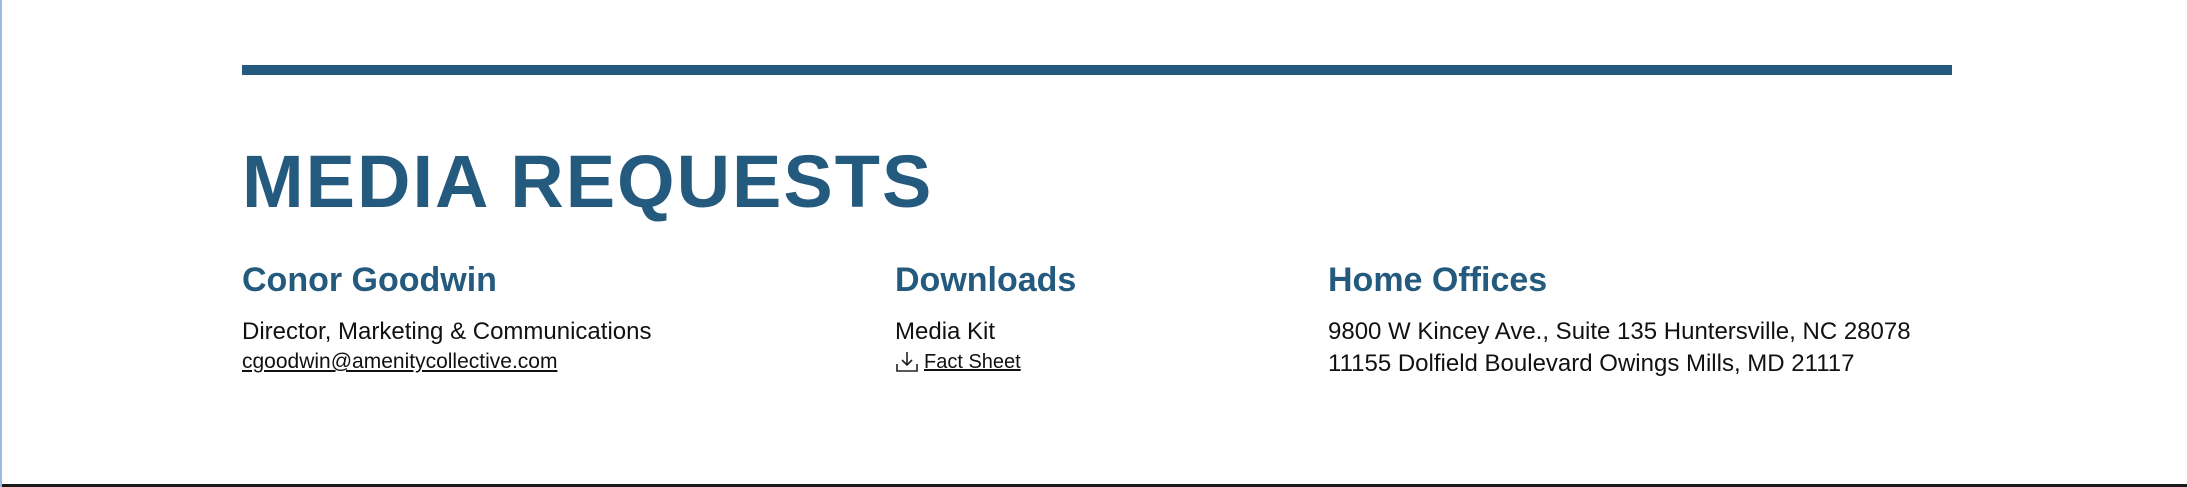 The image size is (2187, 487). Describe the element at coordinates (447, 331) in the screenshot. I see `contact-role: Director, Marketing & Communications` at that location.